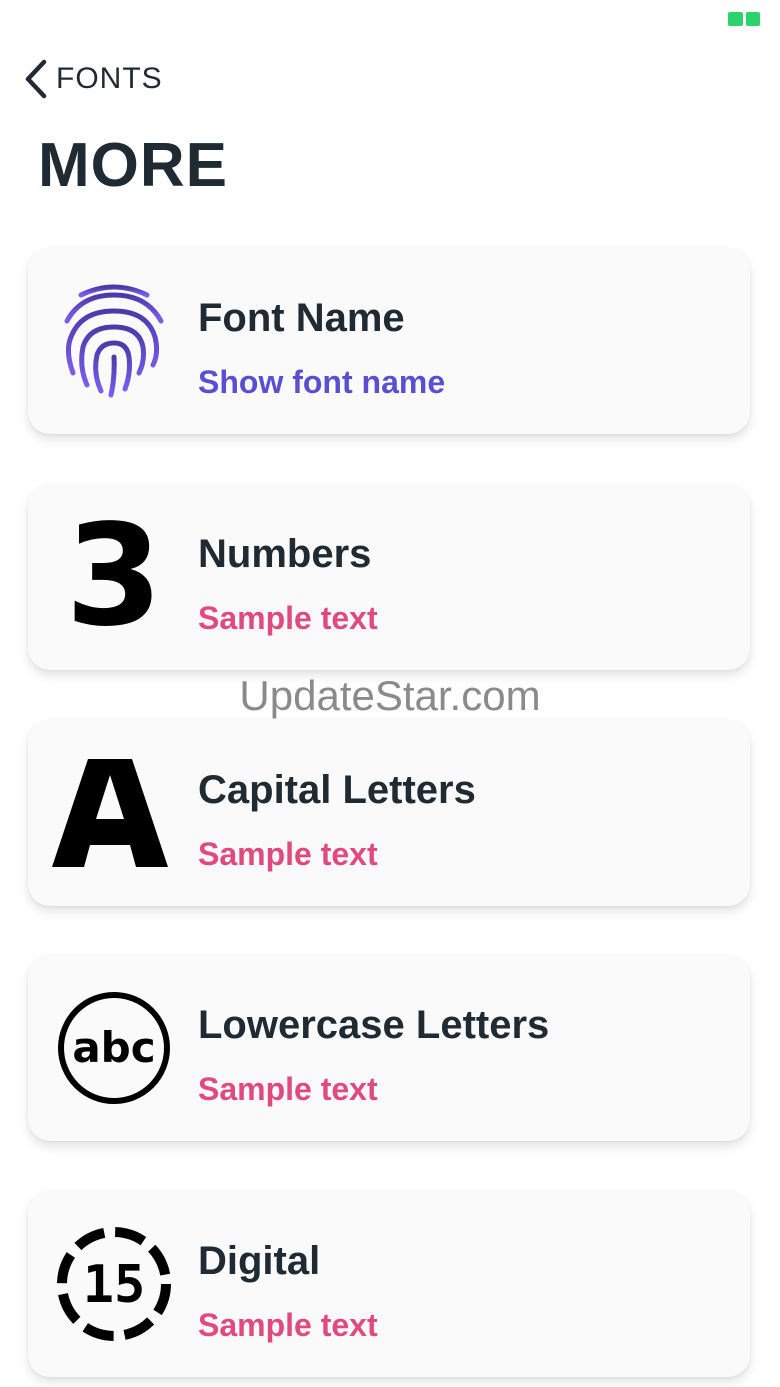 This screenshot has width=780, height=1387. What do you see at coordinates (322, 382) in the screenshot?
I see `card-subtitle: Show font name` at bounding box center [322, 382].